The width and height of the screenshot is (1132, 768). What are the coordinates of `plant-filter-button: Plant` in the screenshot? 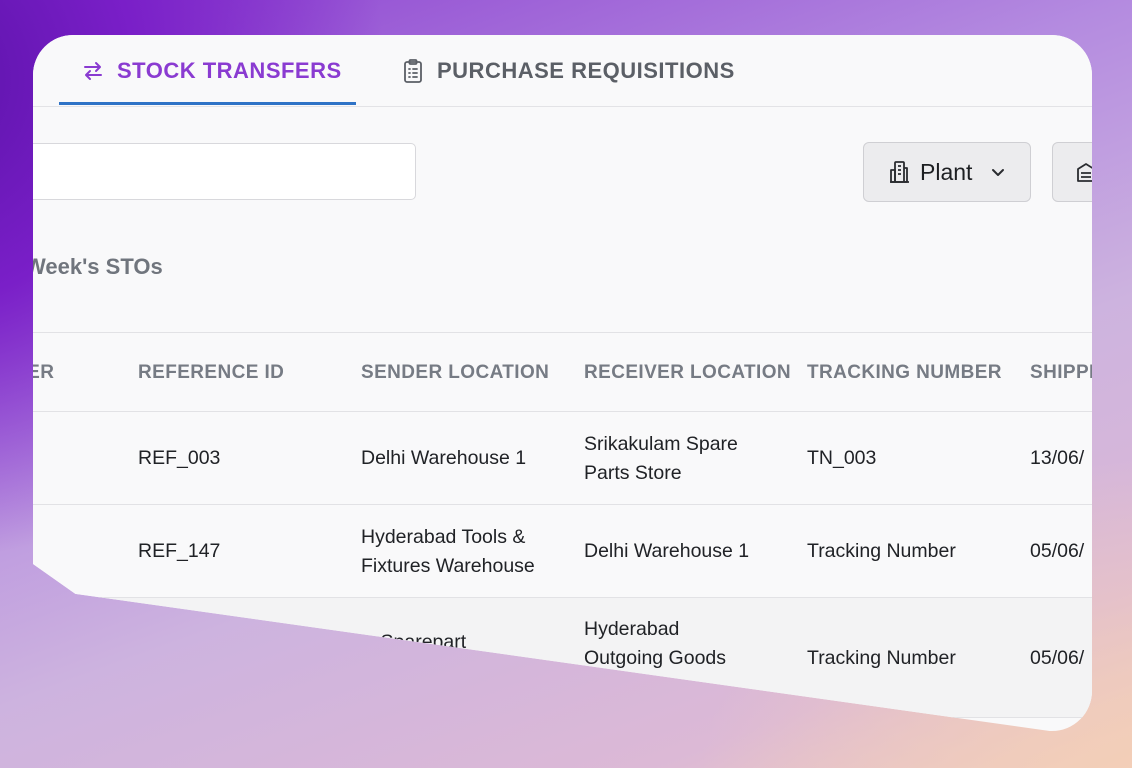 It's located at (947, 172).